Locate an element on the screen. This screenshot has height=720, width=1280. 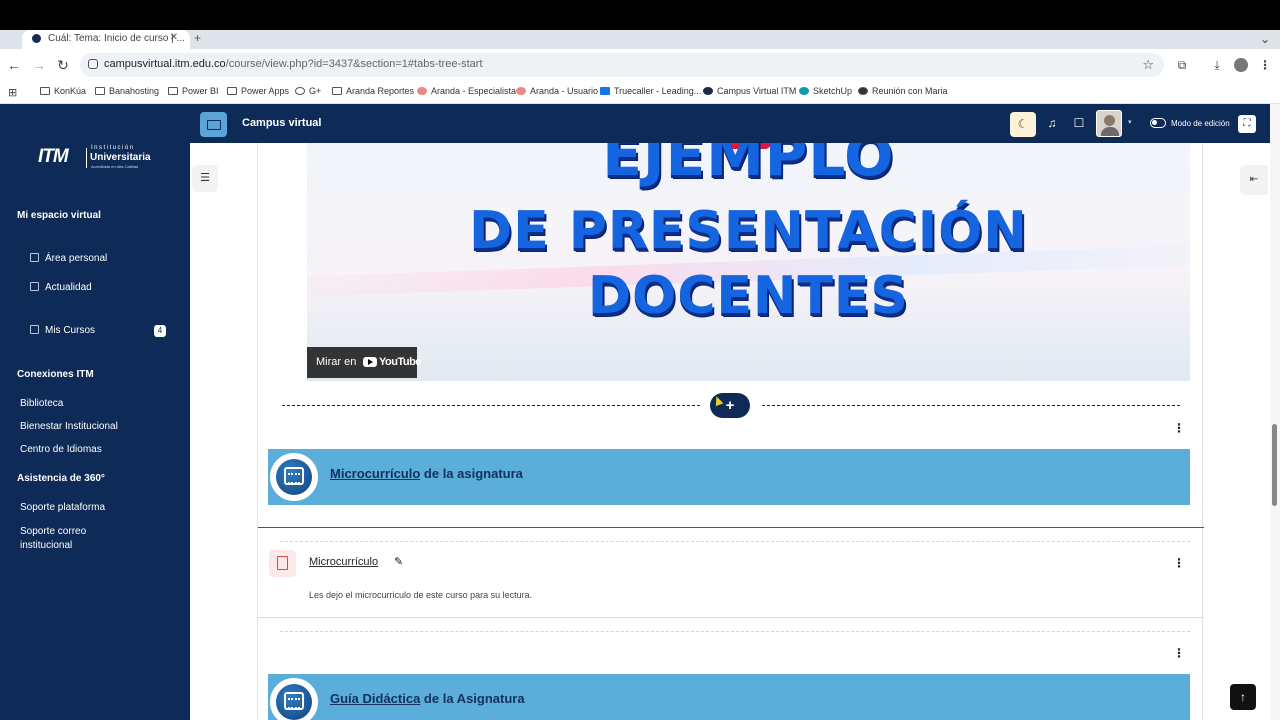
section2-actions-kebab-icon: ⋮ is located at coordinates (1179, 653).